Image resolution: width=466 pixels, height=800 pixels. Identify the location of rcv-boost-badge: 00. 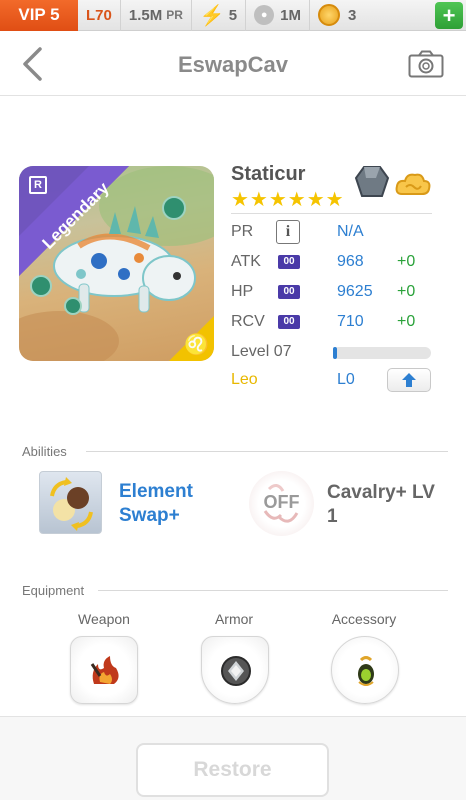
(289, 322).